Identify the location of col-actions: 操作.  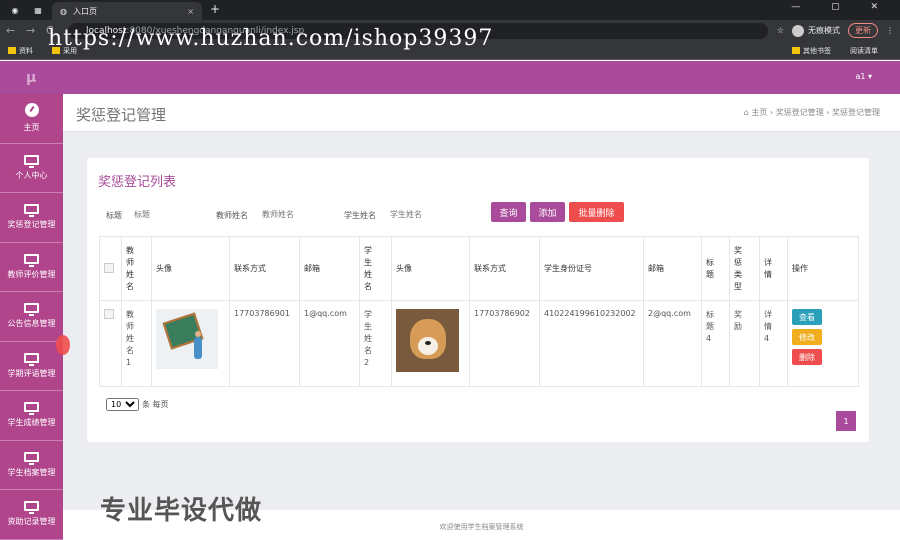
(823, 268).